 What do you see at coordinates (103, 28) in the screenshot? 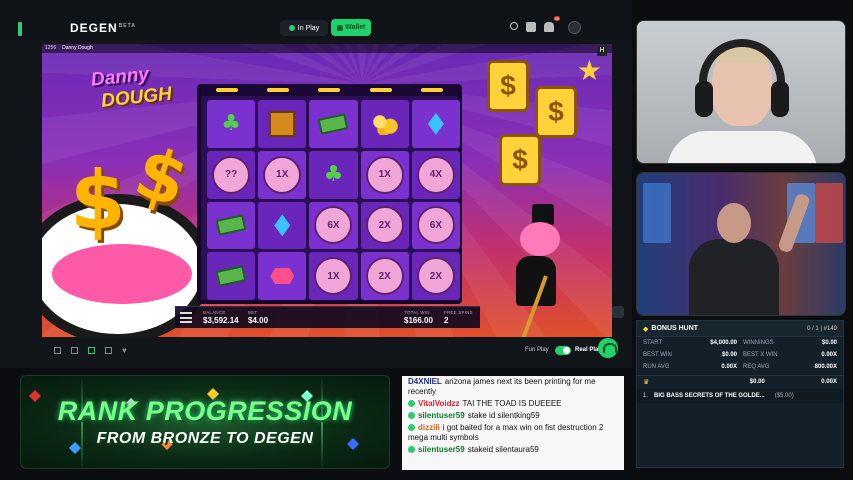
I see `site-logo: DEGENBETA` at bounding box center [103, 28].